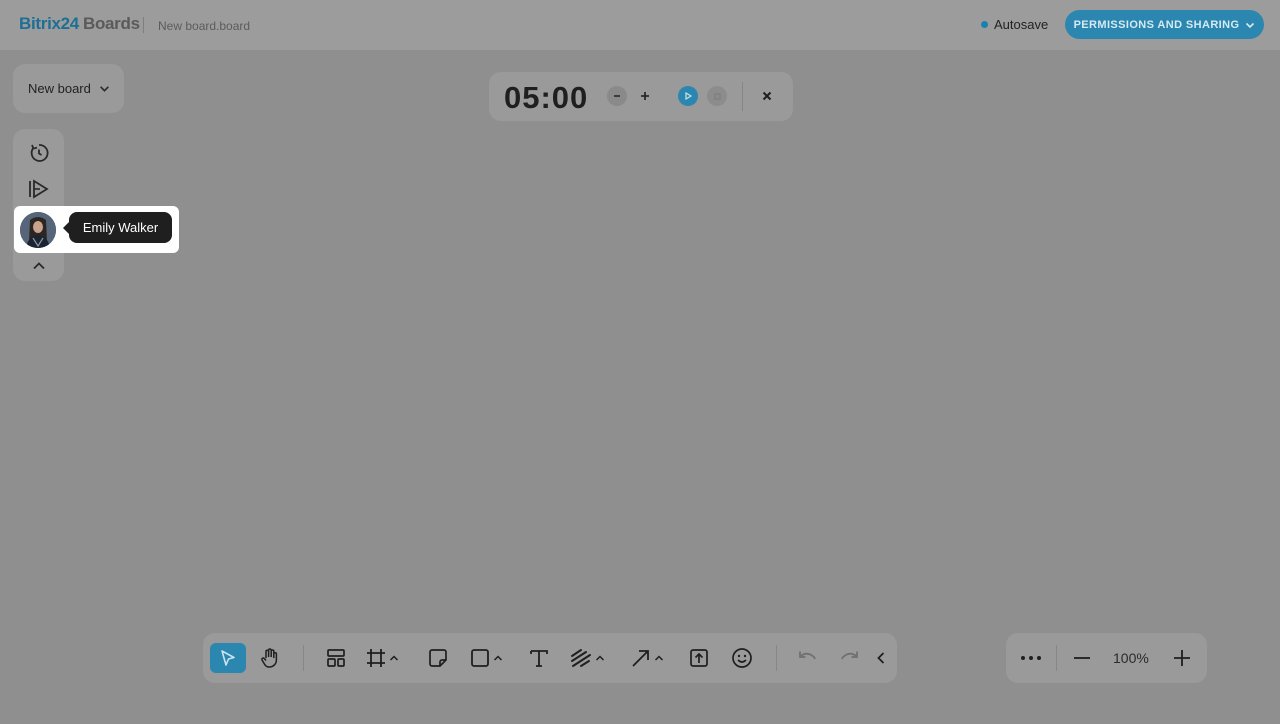  Describe the element at coordinates (546, 97) in the screenshot. I see `timer-display: 05:00` at that location.